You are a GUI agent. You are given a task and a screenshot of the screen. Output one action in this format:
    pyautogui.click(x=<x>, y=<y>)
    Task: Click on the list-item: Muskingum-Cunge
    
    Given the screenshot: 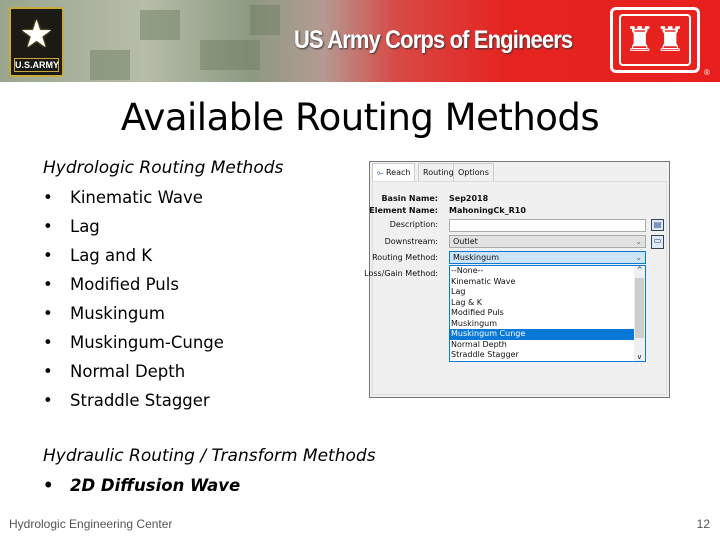 What is the action you would take?
    pyautogui.click(x=133, y=345)
    